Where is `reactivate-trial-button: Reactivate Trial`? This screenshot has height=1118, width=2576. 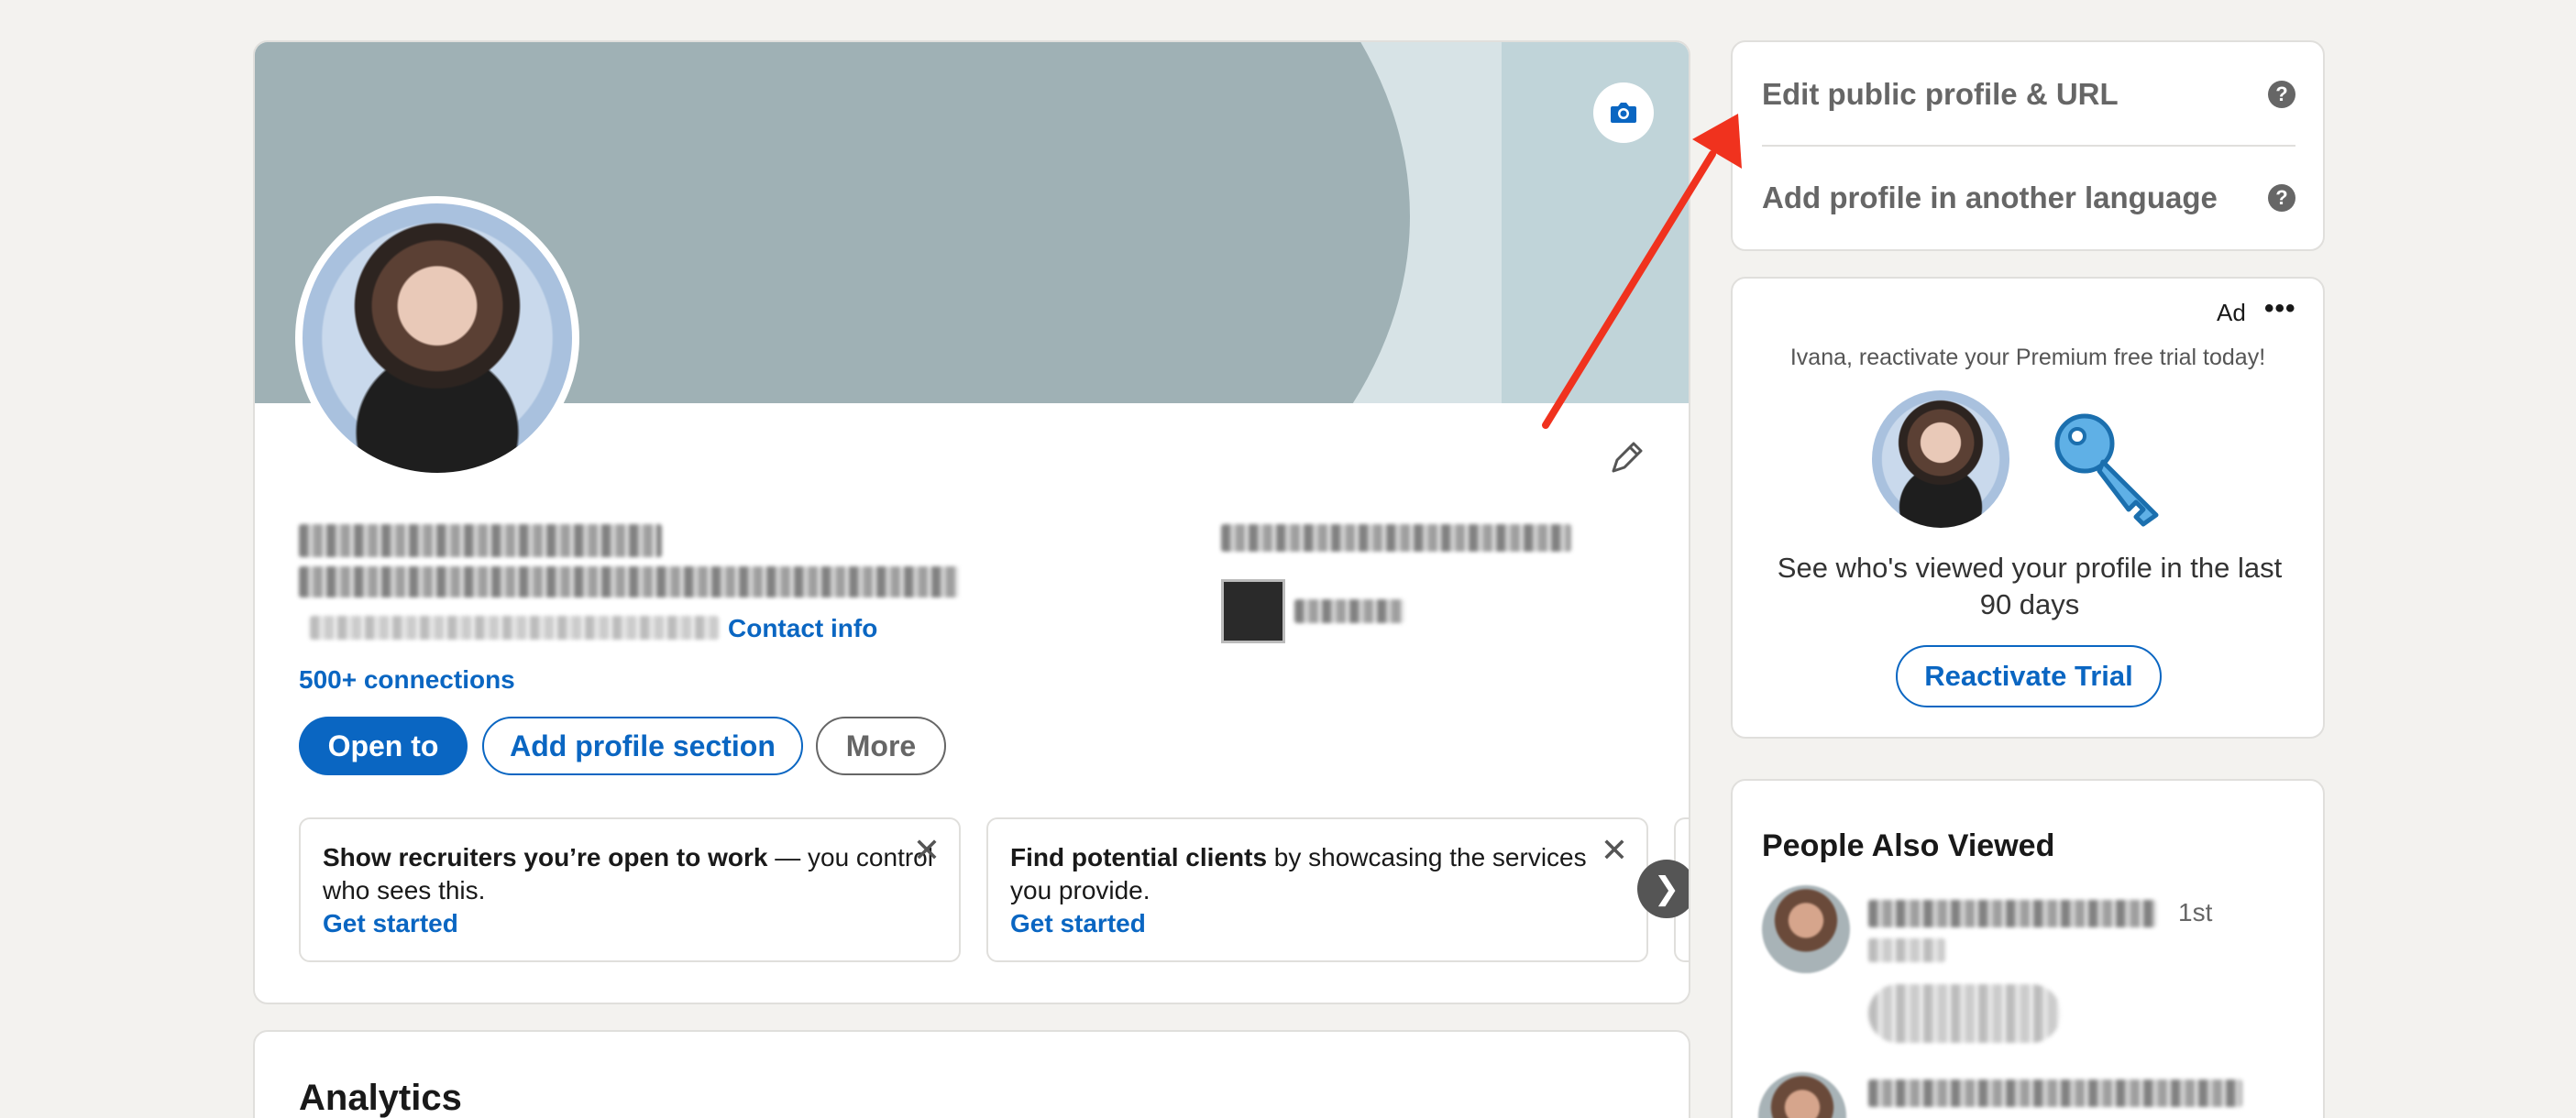 reactivate-trial-button: Reactivate Trial is located at coordinates (2029, 676).